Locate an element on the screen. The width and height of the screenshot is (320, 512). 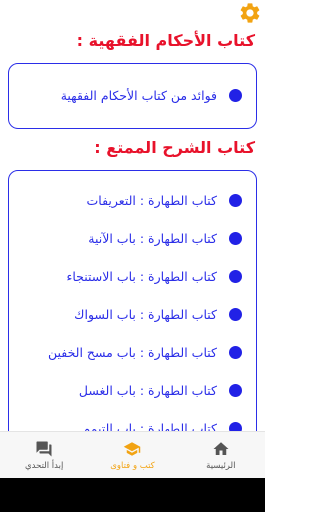
settings-gear-icon is located at coordinates (250, 13).